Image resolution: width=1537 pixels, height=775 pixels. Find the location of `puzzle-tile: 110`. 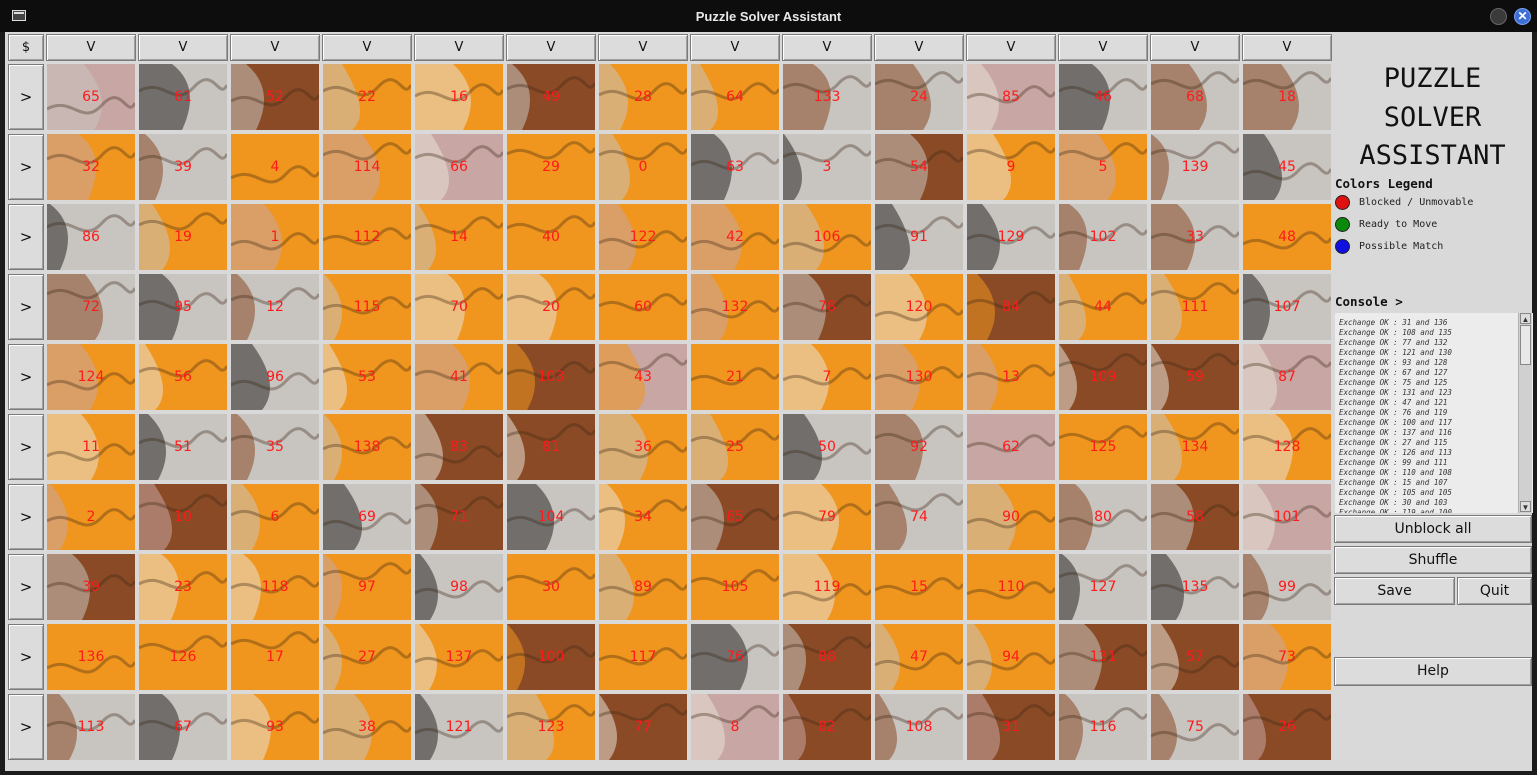

puzzle-tile: 110 is located at coordinates (1011, 587).